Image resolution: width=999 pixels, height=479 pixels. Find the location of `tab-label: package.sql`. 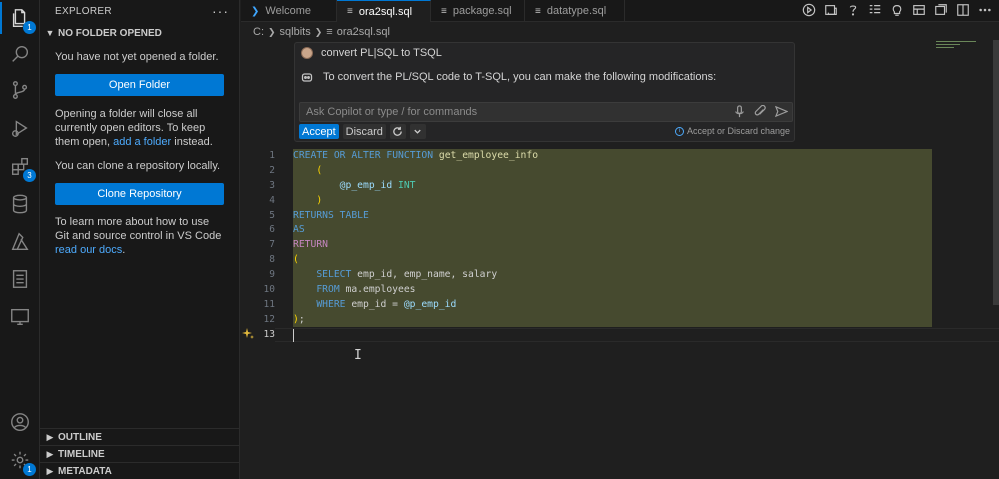

tab-label: package.sql is located at coordinates (482, 11).